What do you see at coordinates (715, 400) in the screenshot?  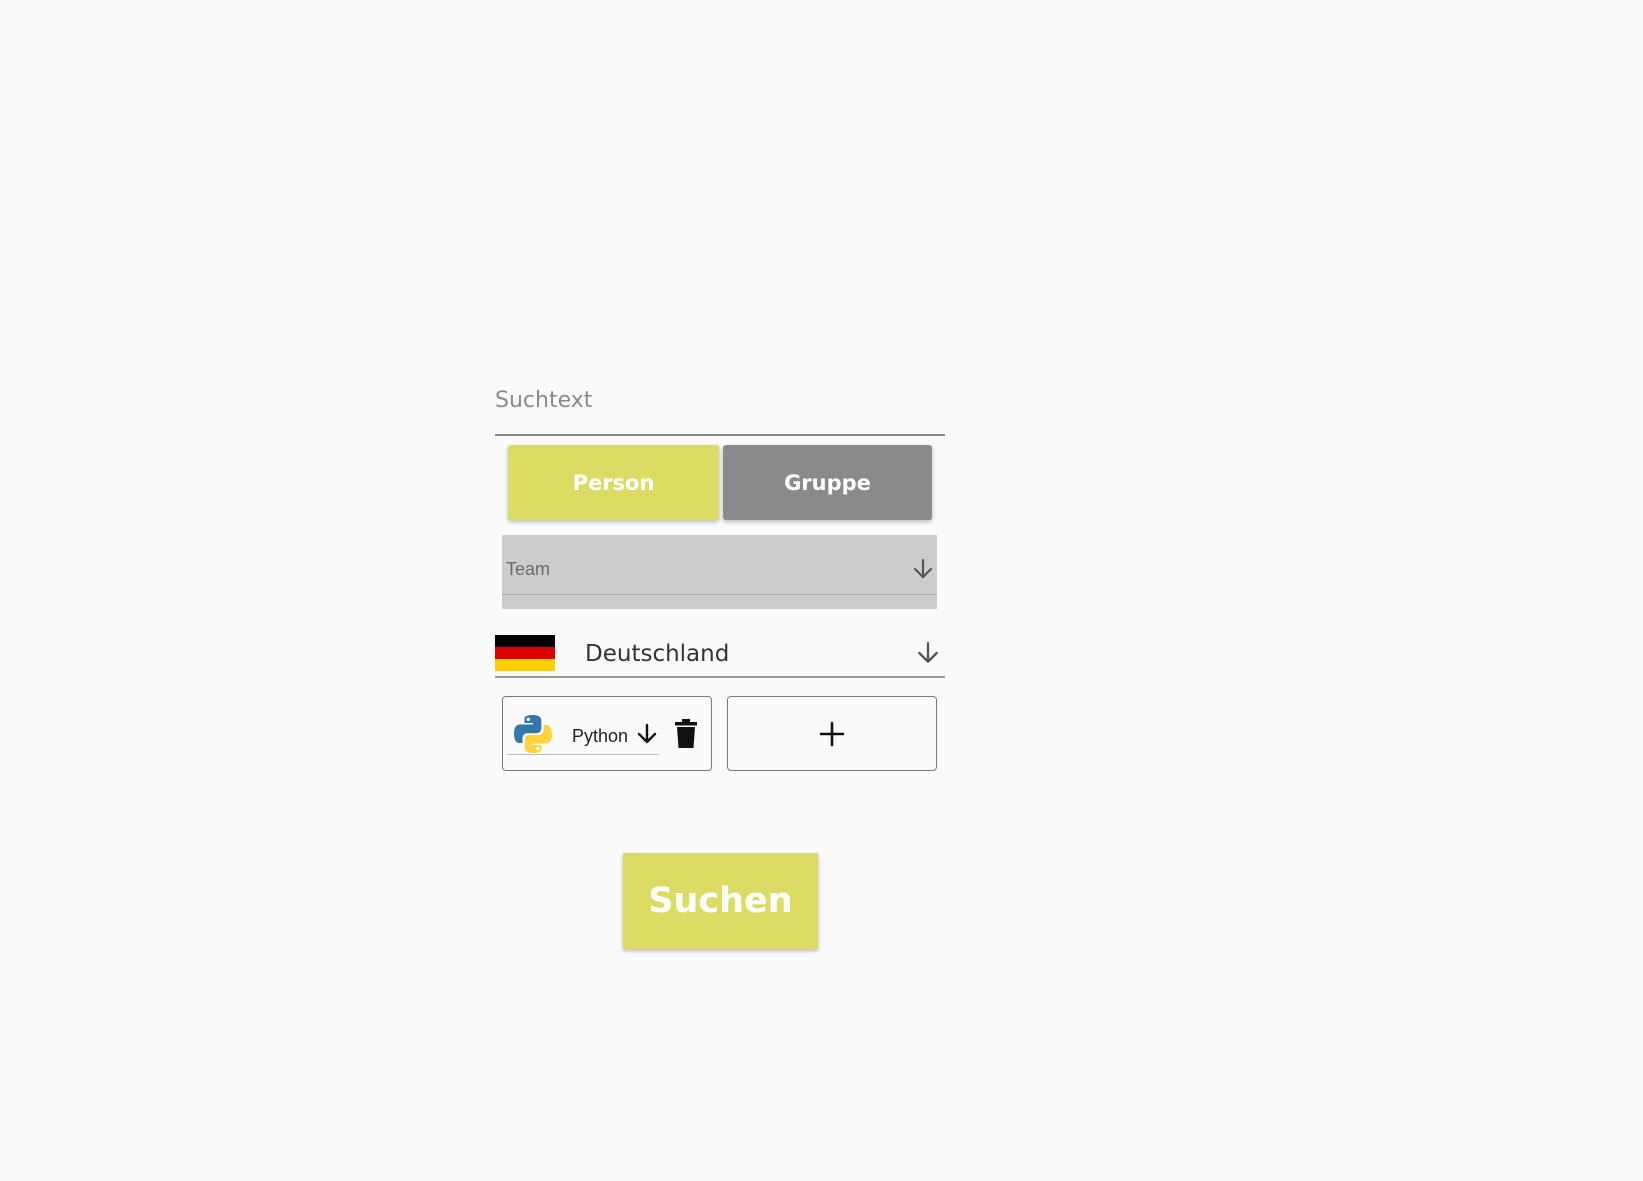 I see `search-input` at bounding box center [715, 400].